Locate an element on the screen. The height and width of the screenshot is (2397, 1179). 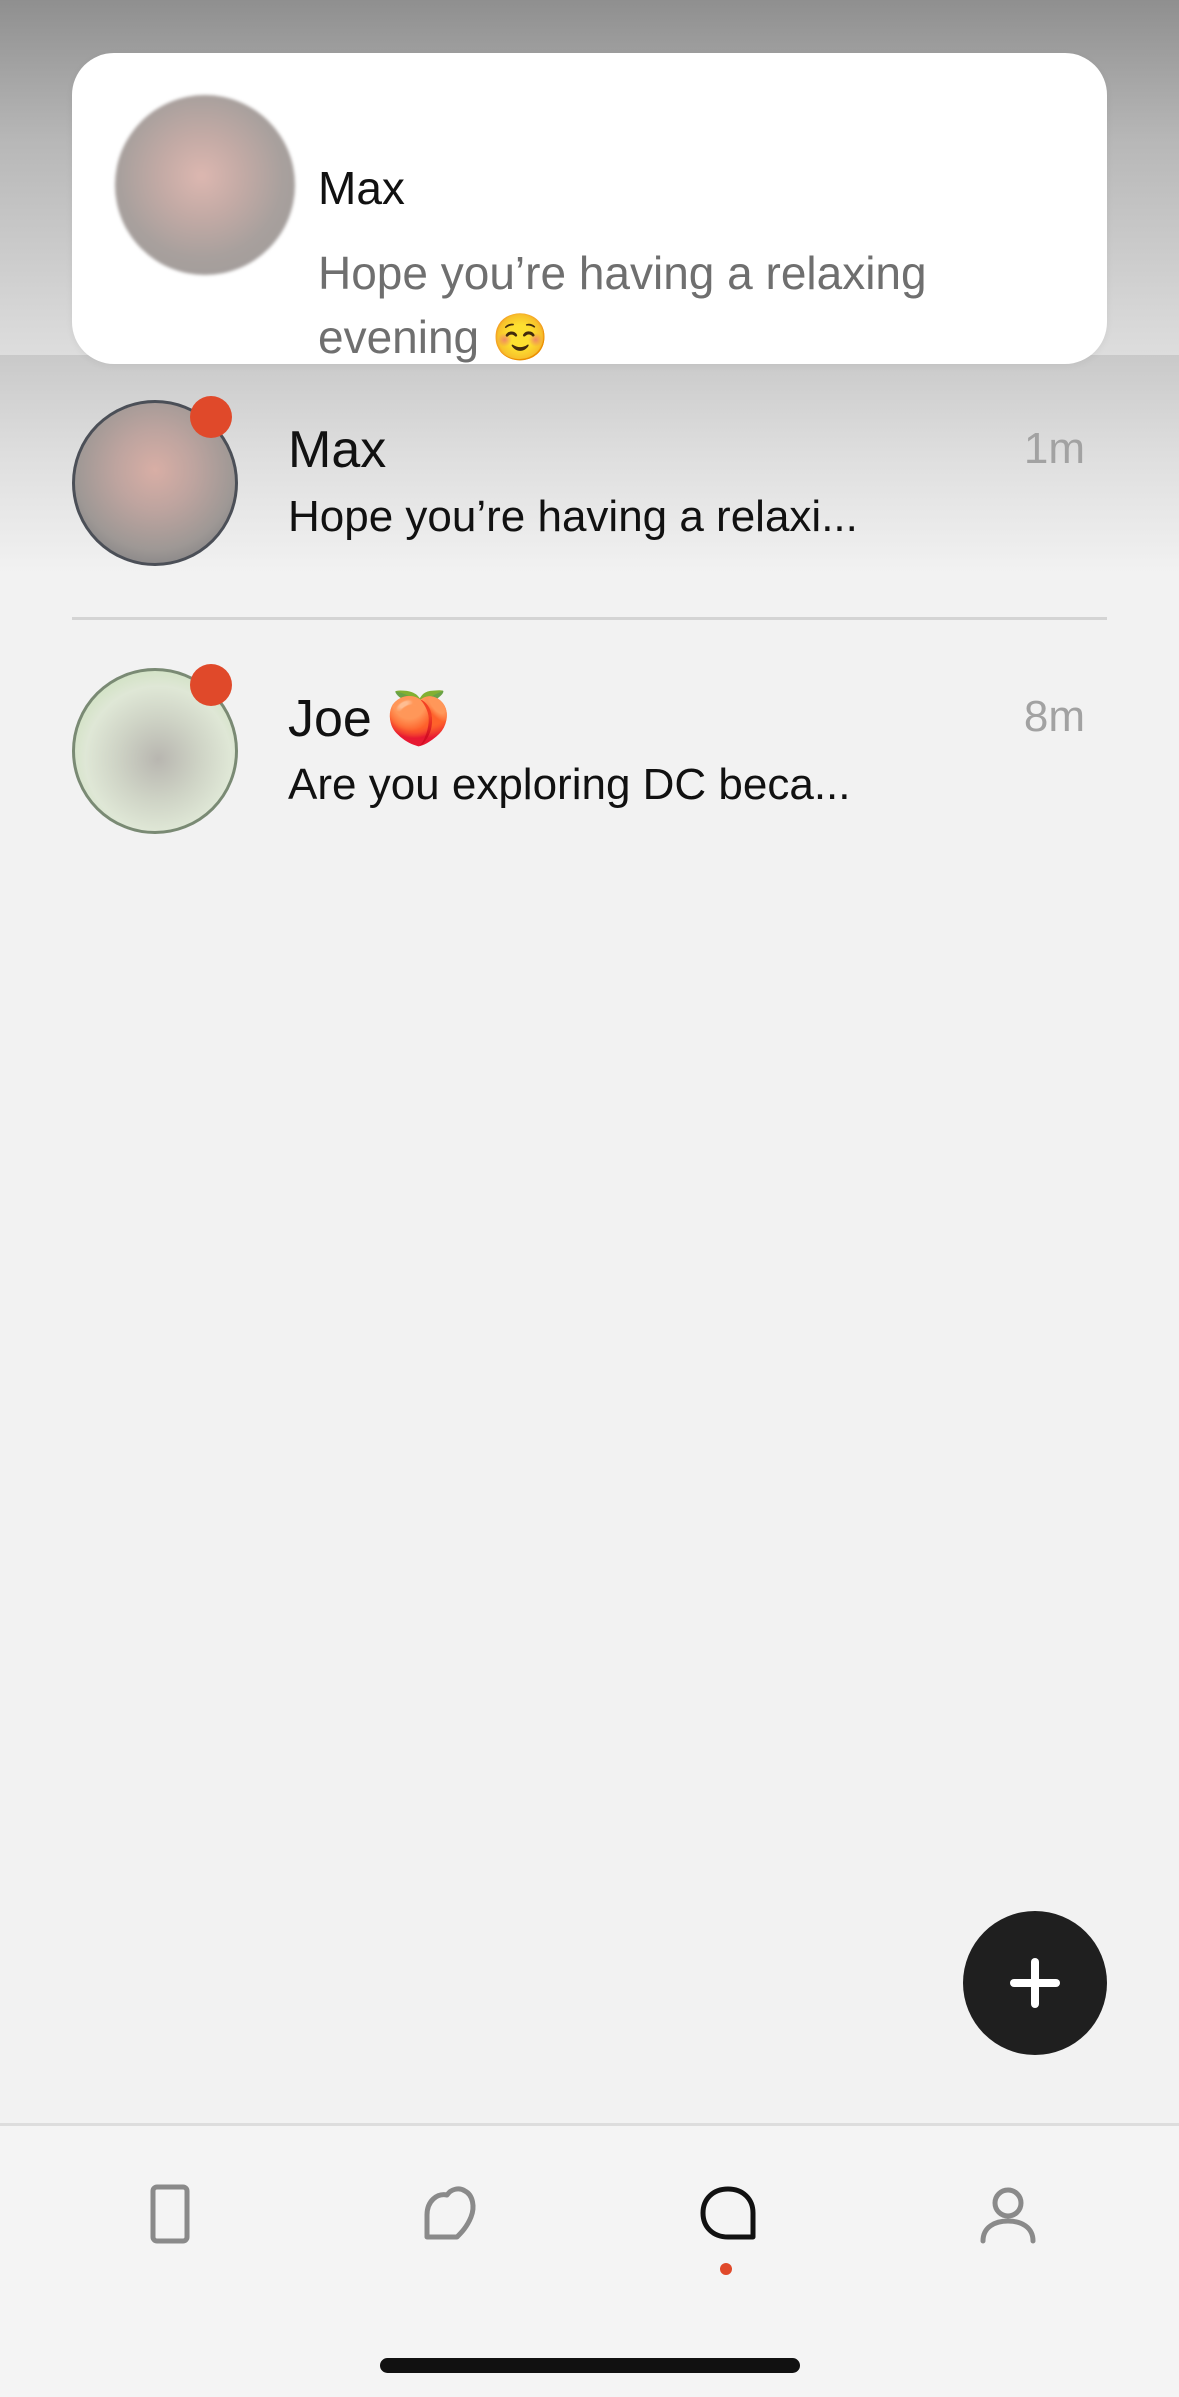
plus-icon is located at coordinates (1035, 1983).